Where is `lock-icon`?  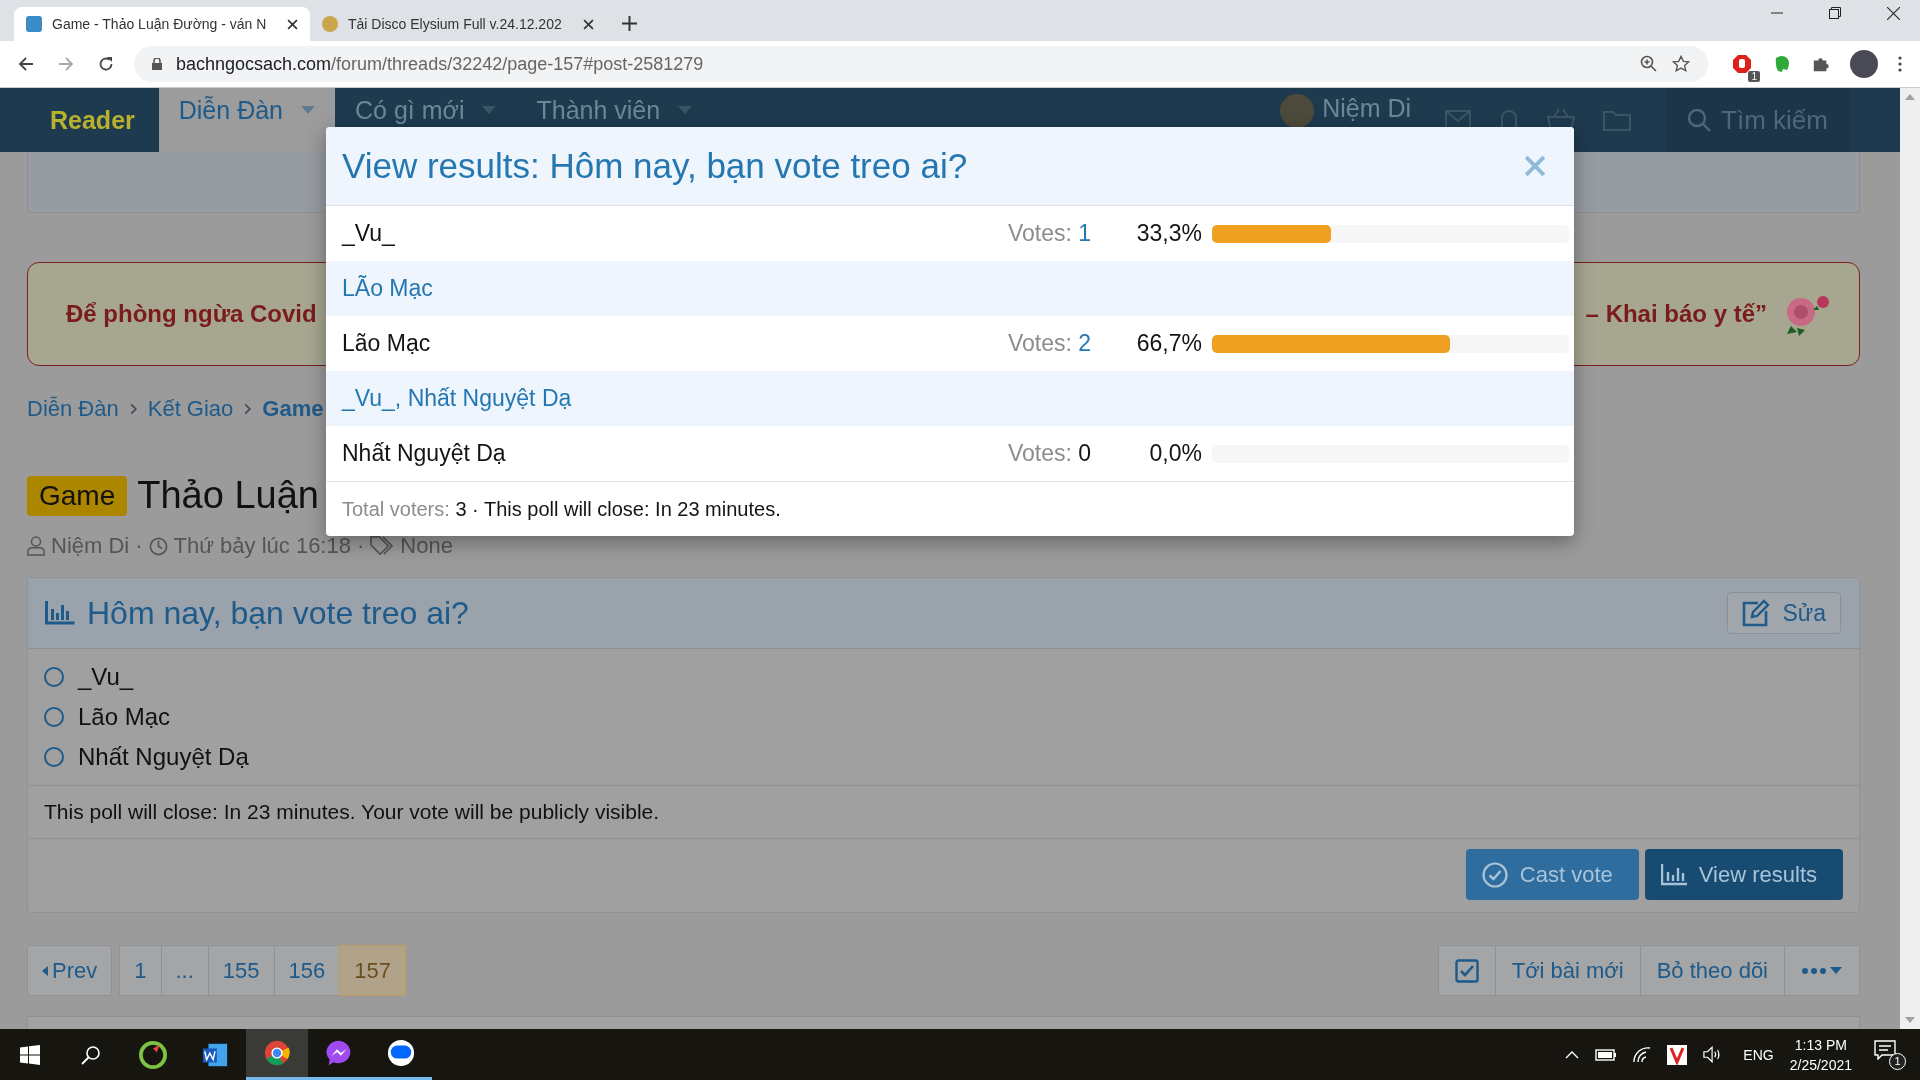 lock-icon is located at coordinates (157, 64).